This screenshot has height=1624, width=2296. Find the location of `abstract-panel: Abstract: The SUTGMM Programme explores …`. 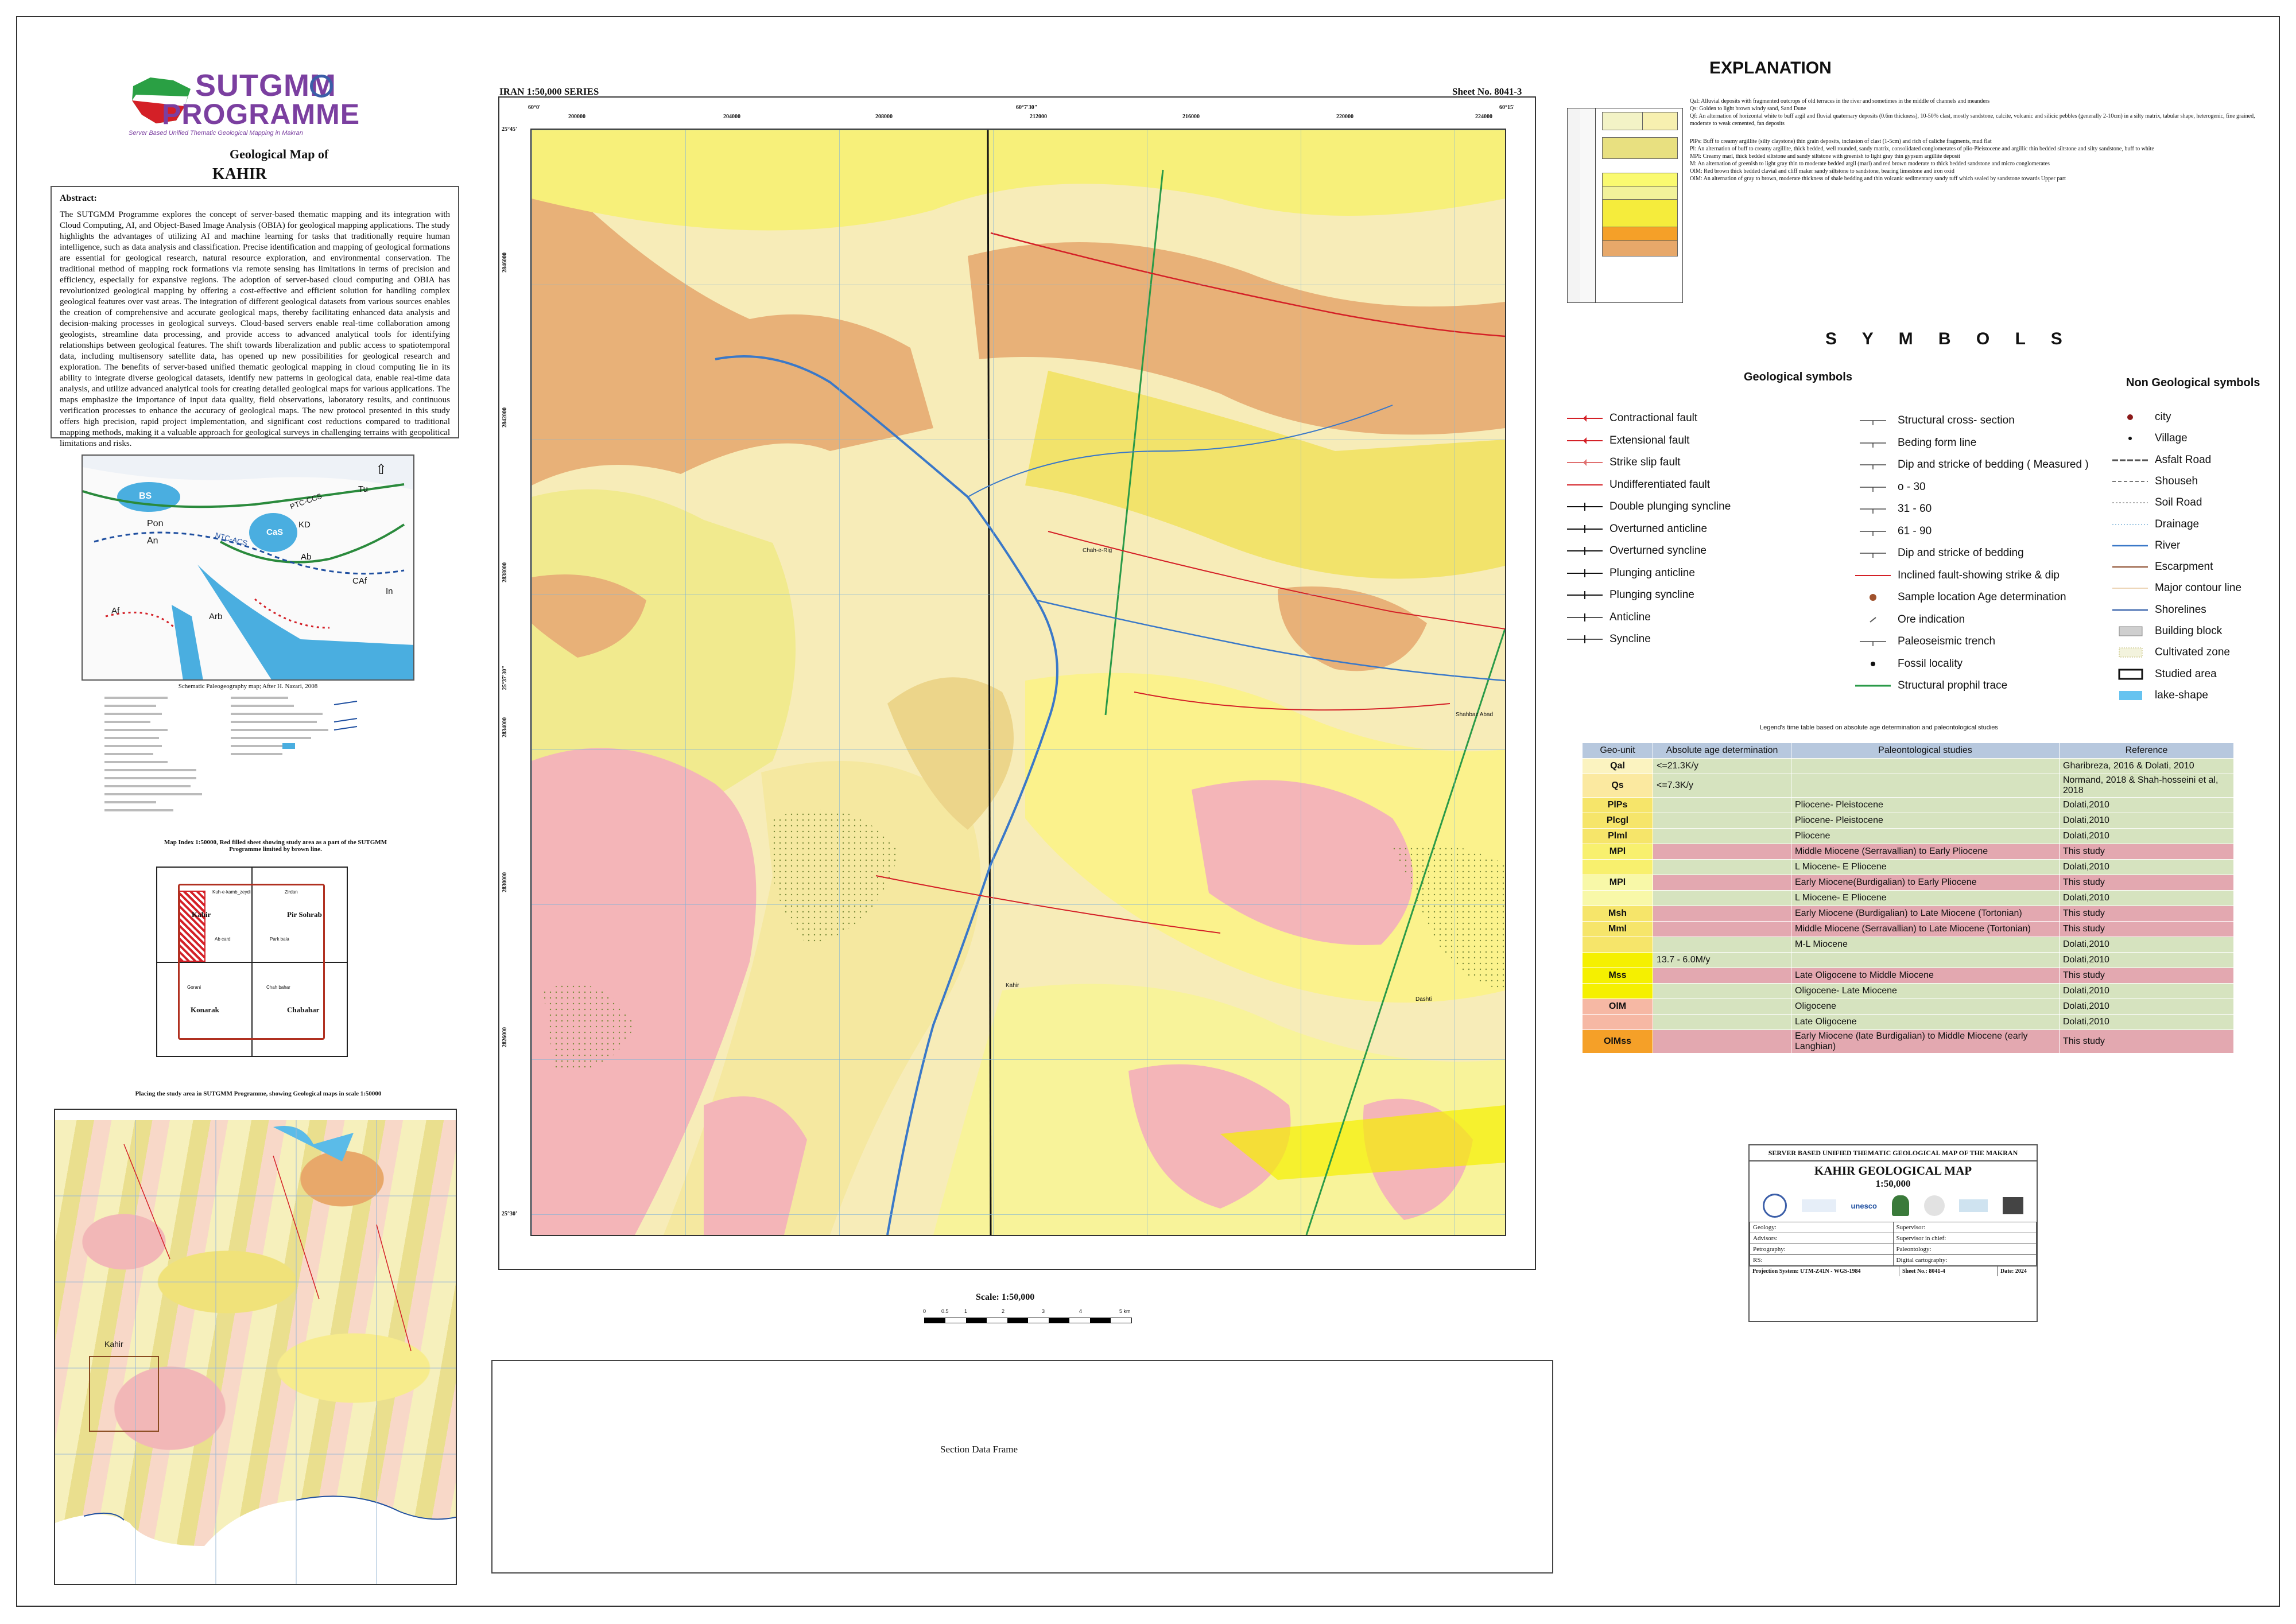

abstract-panel: Abstract: The SUTGMM Programme explores … is located at coordinates (255, 317).